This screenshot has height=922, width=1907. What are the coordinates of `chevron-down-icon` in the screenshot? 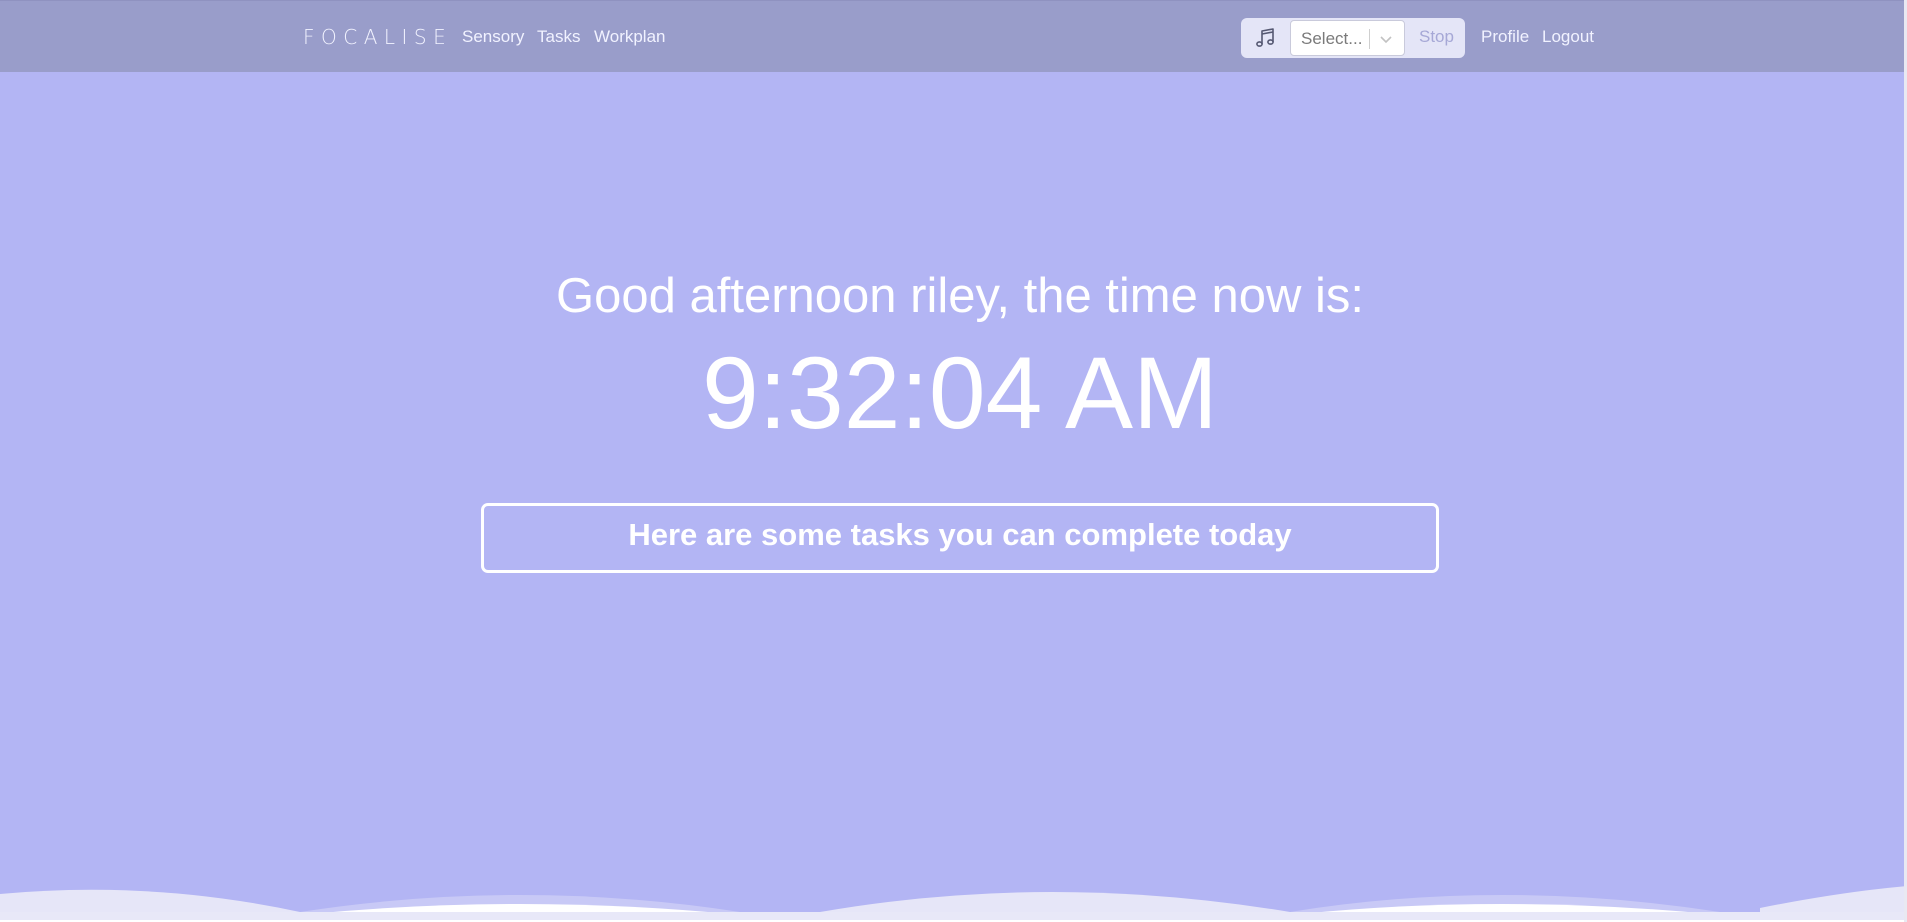 It's located at (1386, 39).